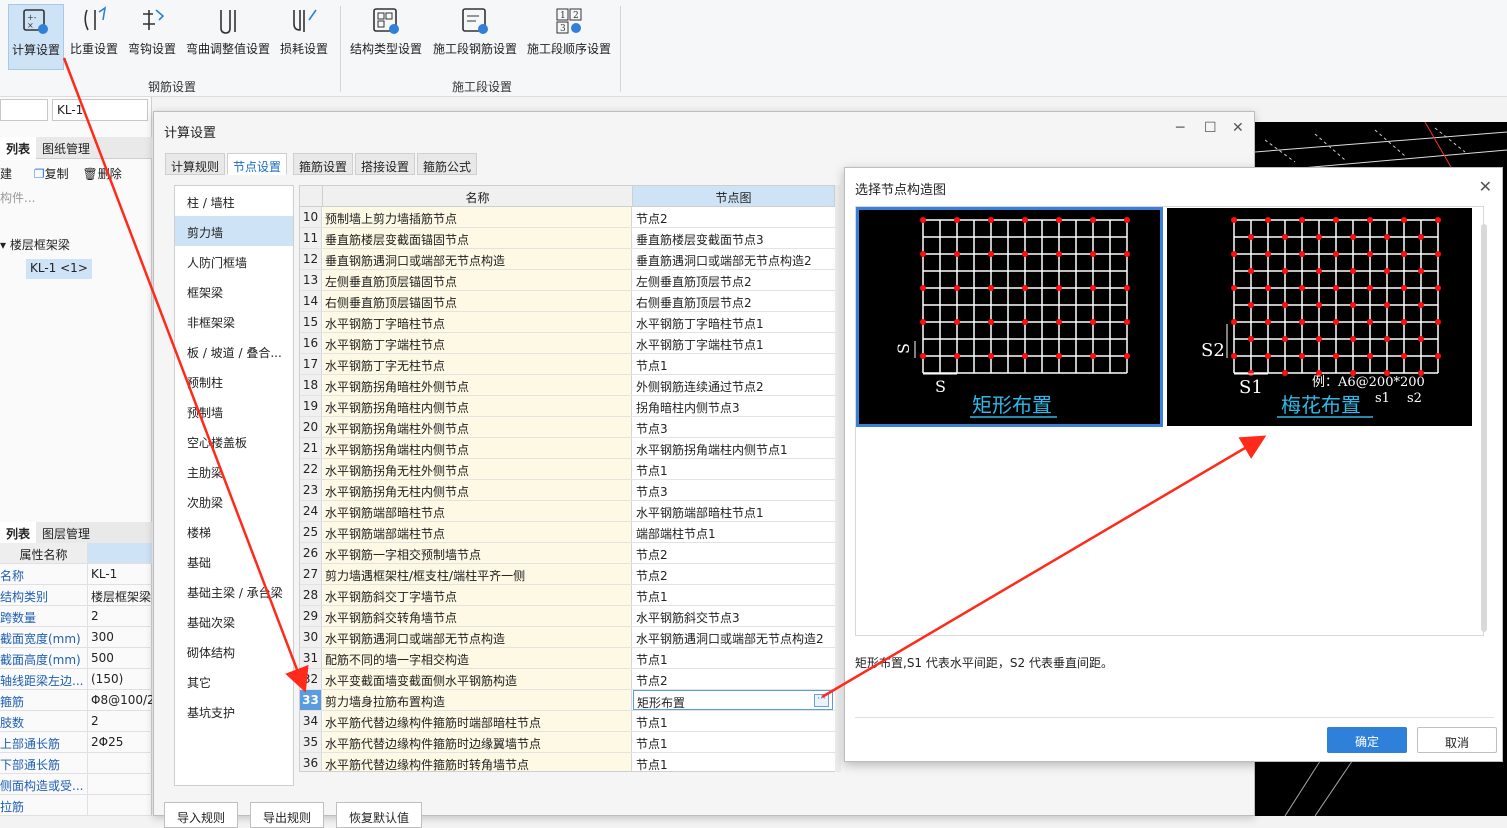  I want to click on category-item: 基础次梁, so click(234, 621).